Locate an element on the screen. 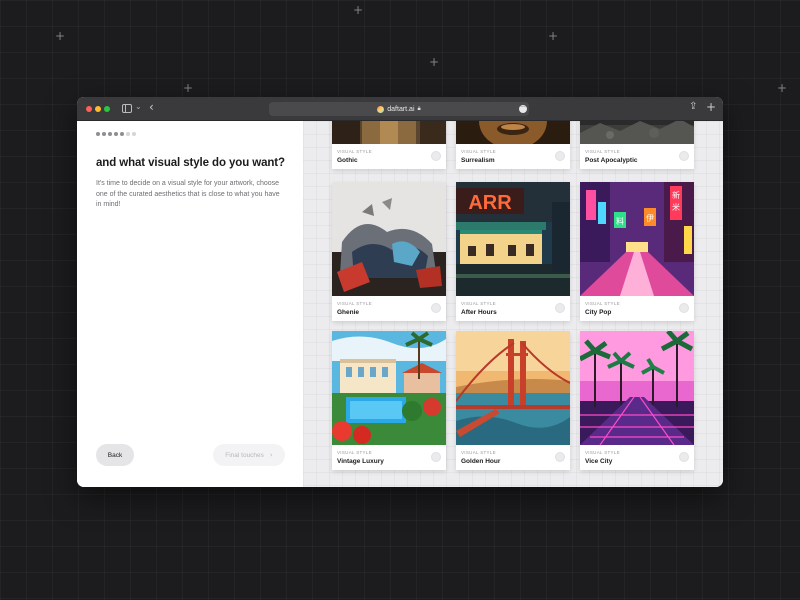  style-card-vice-city: VISUAL STYLE Vice City is located at coordinates (637, 400).